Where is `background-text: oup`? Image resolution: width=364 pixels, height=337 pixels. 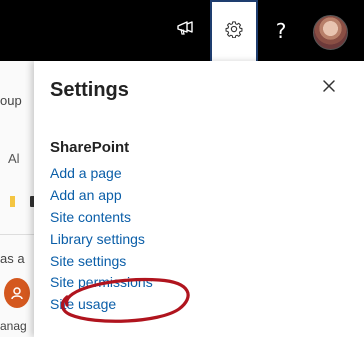 background-text: oup is located at coordinates (11, 100).